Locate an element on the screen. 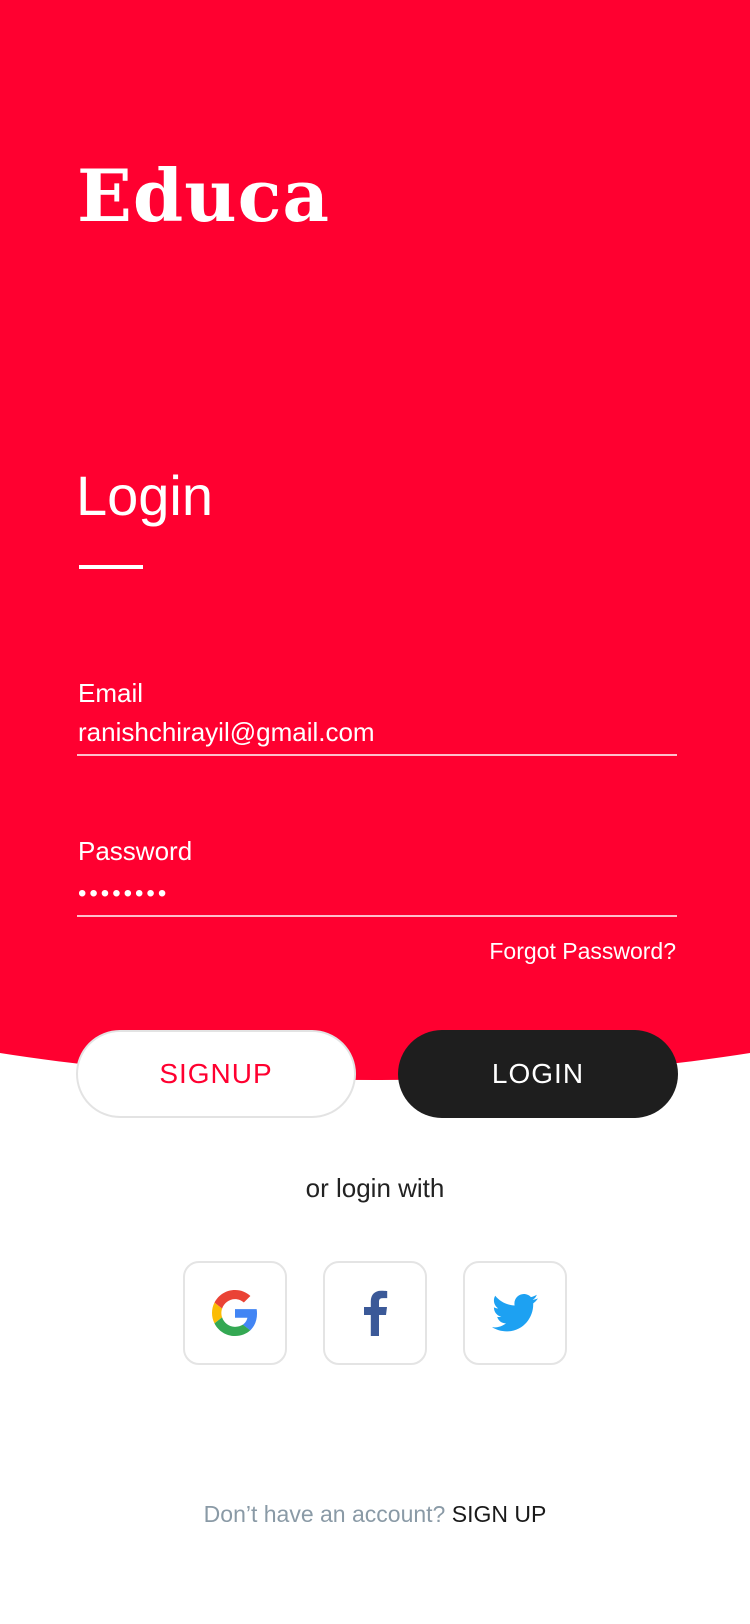  signup-prompt-text: Don’t have an account? is located at coordinates (324, 1514).